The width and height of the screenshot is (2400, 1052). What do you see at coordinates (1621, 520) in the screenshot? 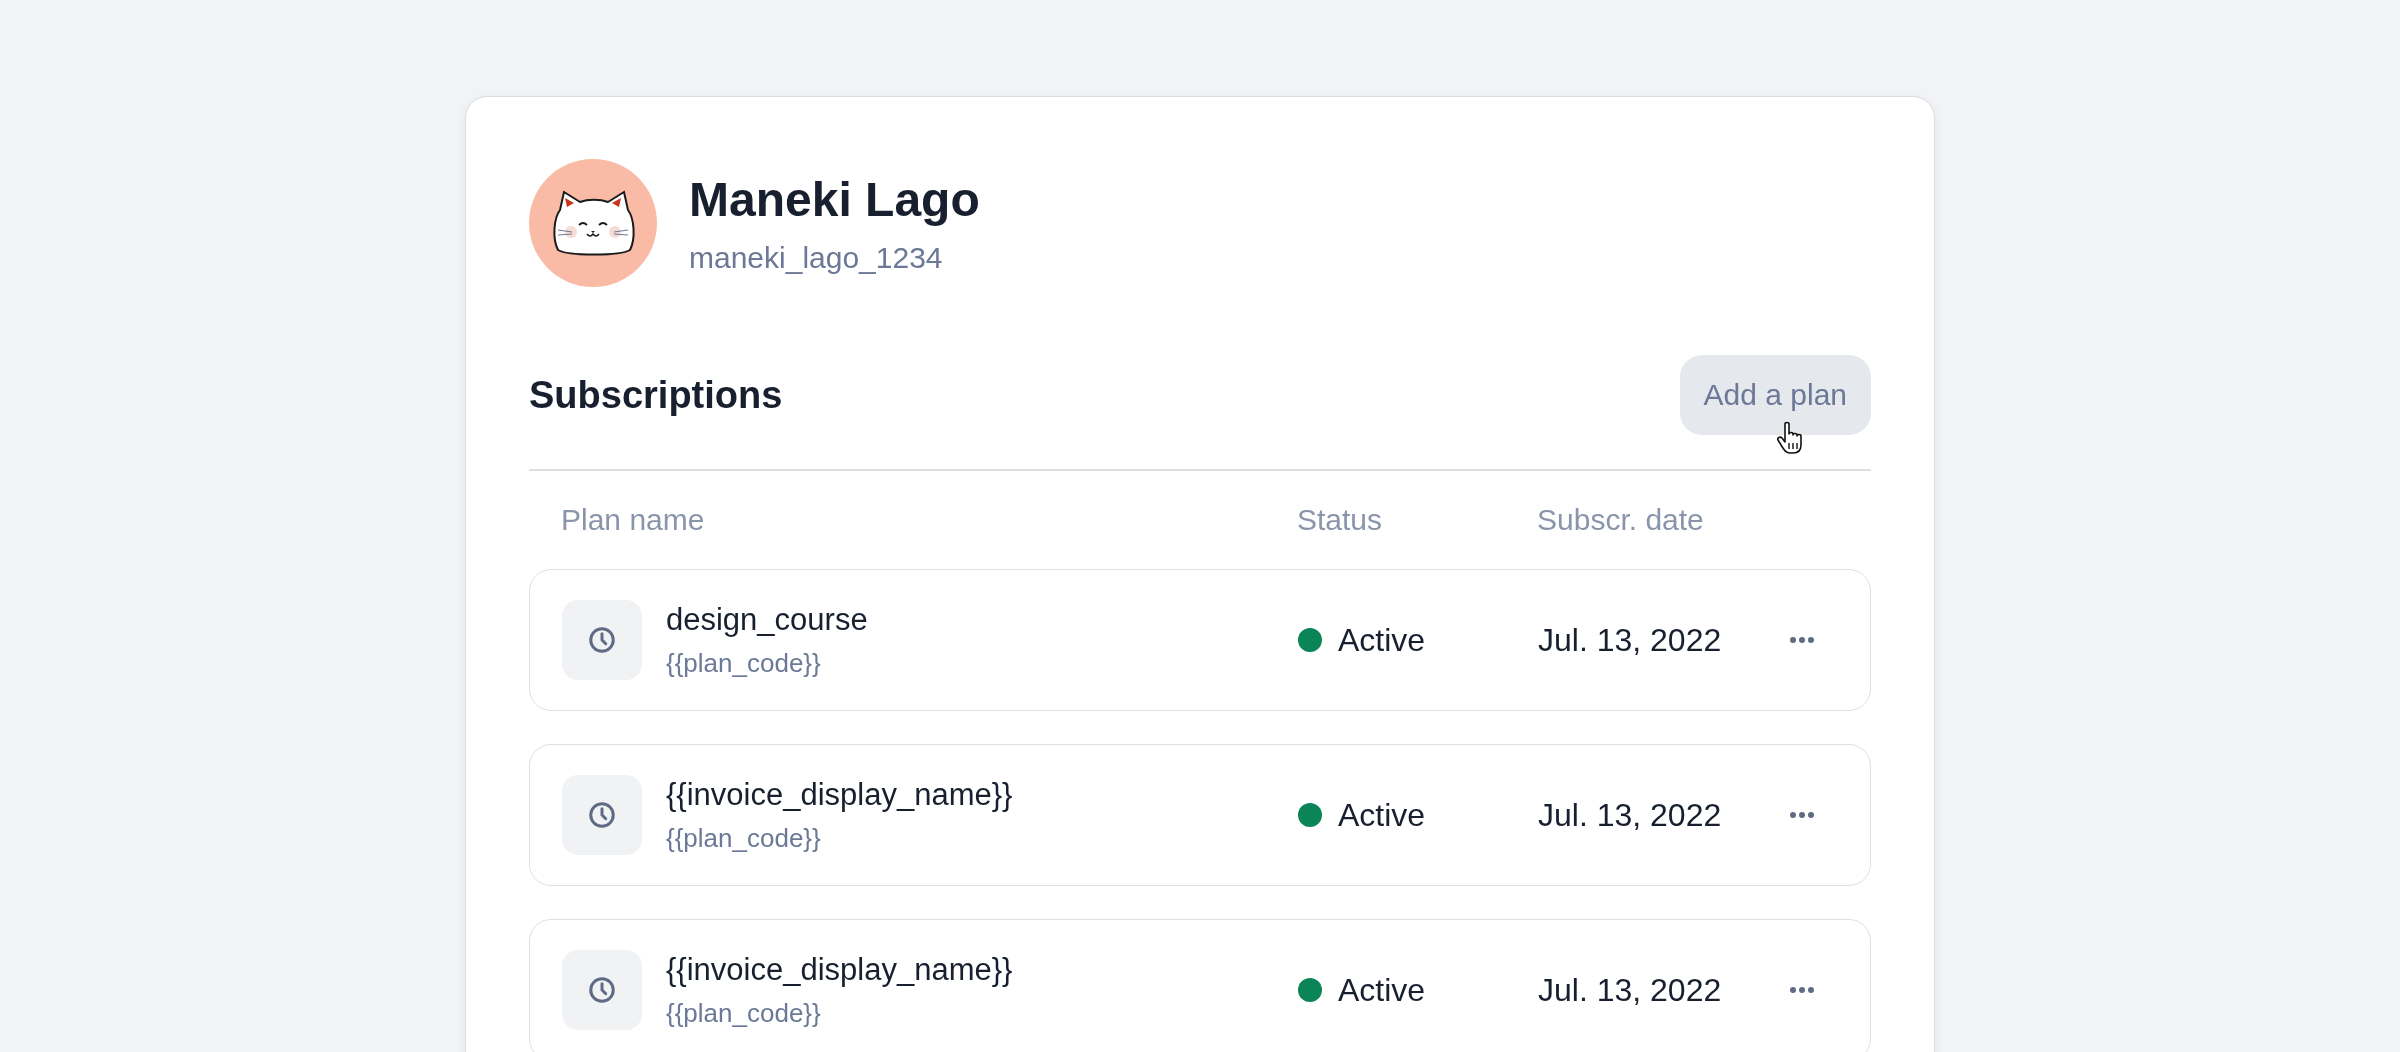
I see `column-header: Subscr. date` at bounding box center [1621, 520].